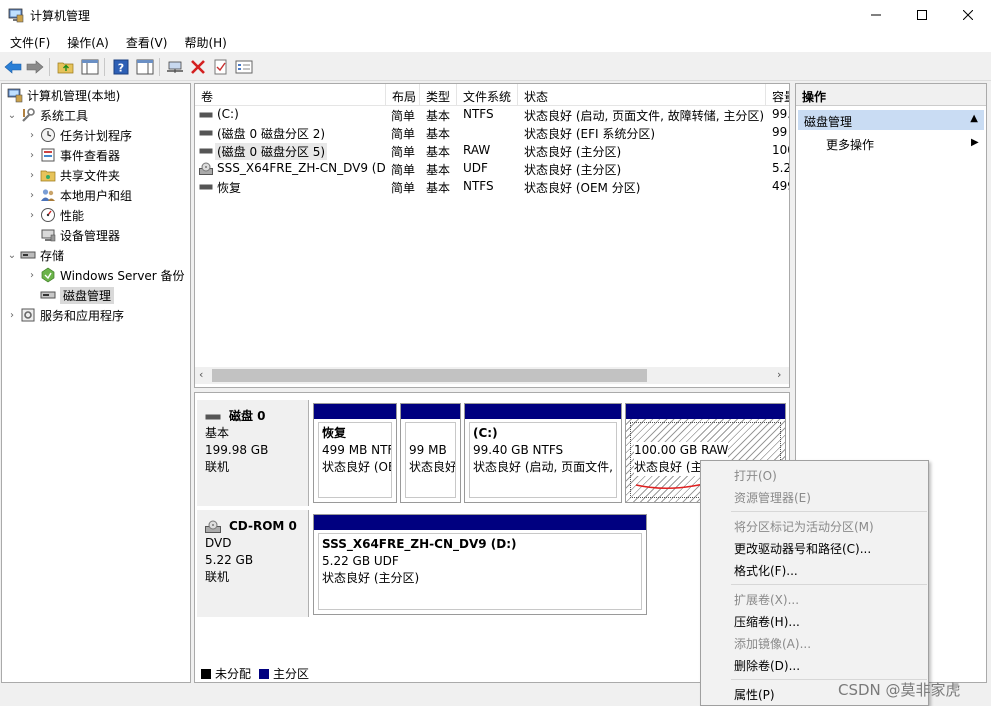  I want to click on up-folder-icon, so click(65, 68).